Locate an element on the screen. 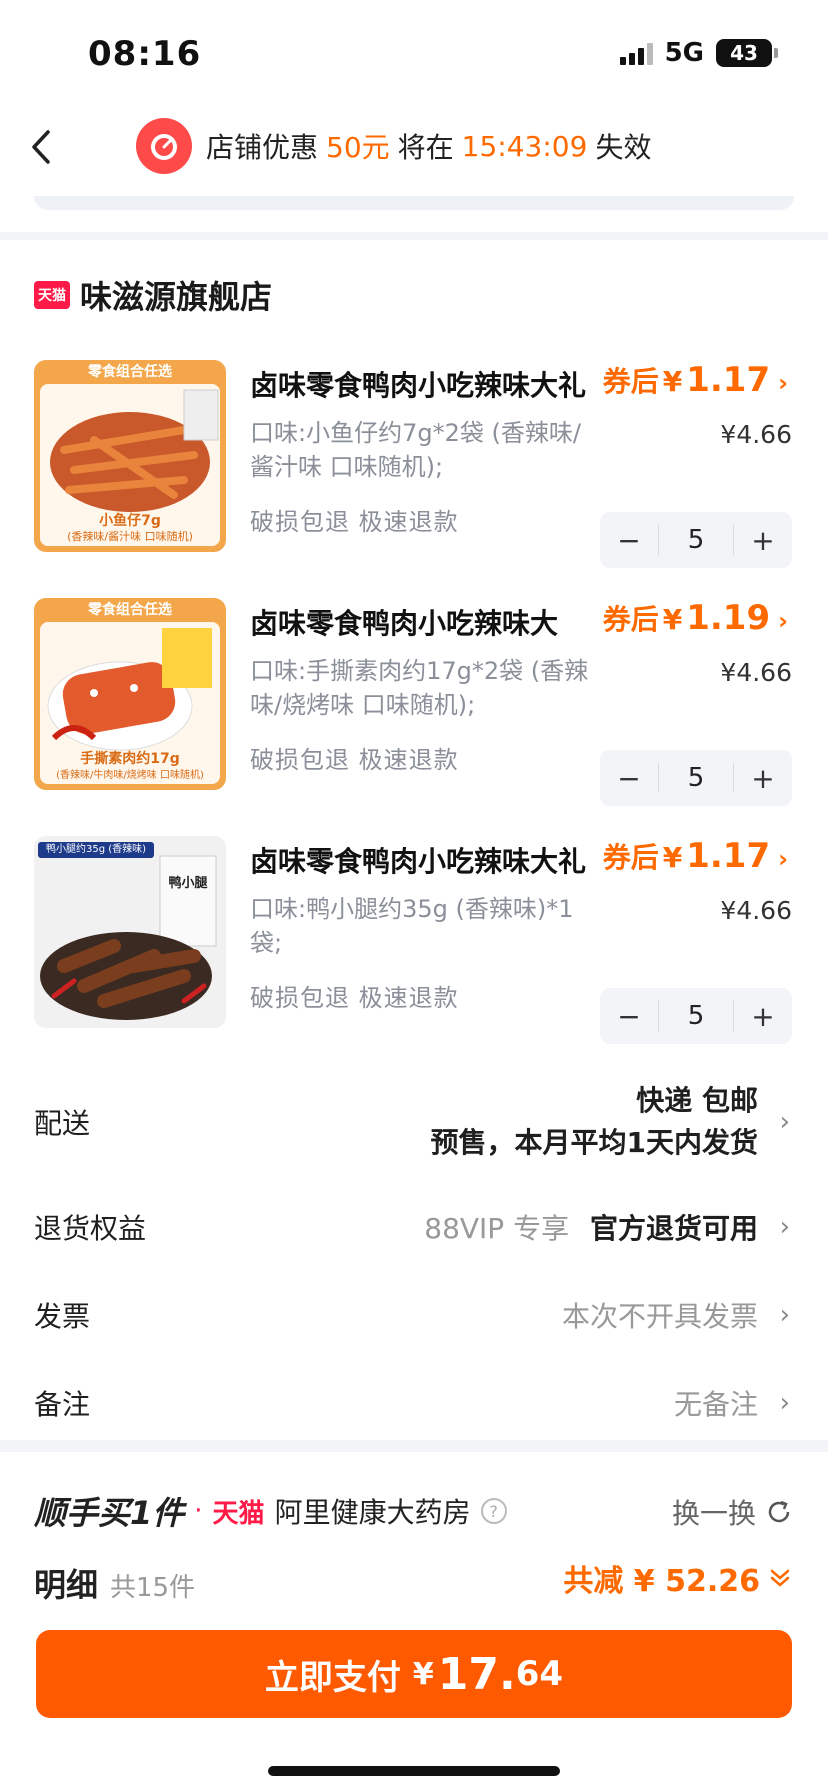  store-name: 味滋源旗舰店 is located at coordinates (176, 297).